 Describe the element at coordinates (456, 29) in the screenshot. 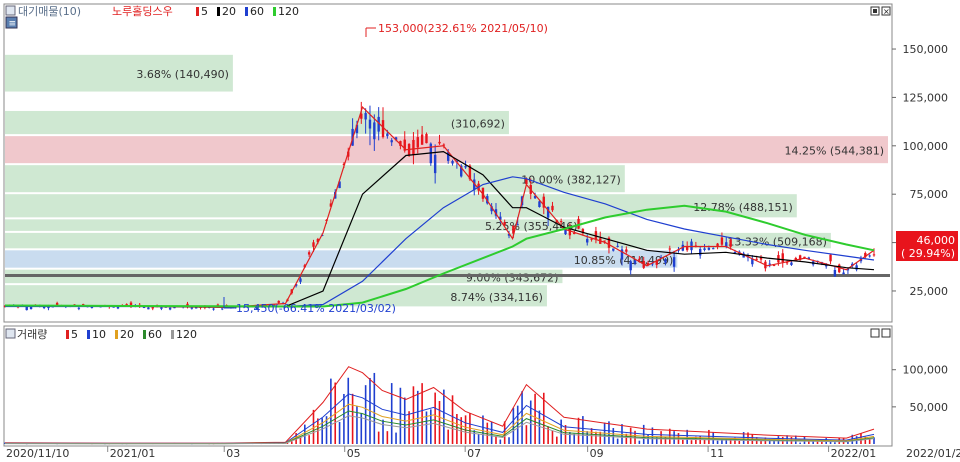

I see `high-annotation: 153,000(232.61% 2021/05/10)` at that location.